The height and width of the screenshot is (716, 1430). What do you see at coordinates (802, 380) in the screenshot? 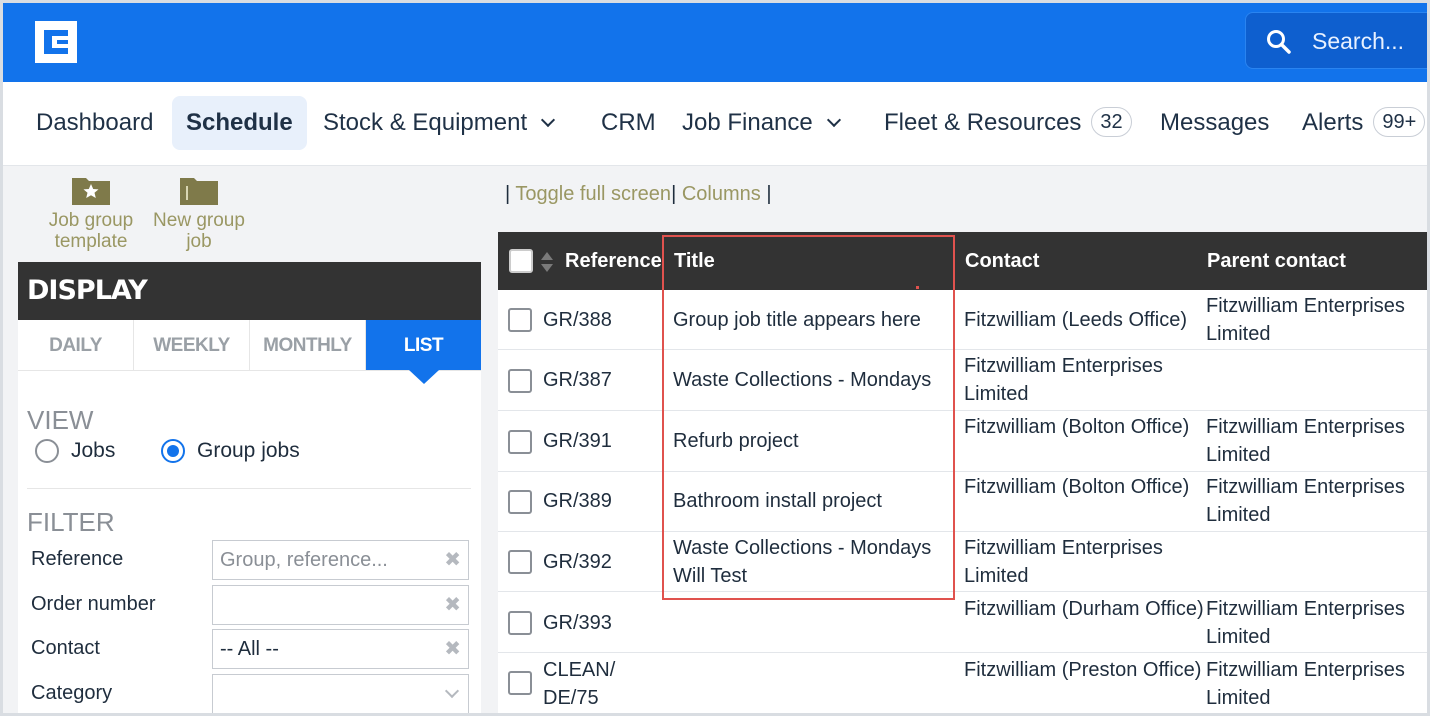
I see `row-title: Waste Collections - Mondays` at bounding box center [802, 380].